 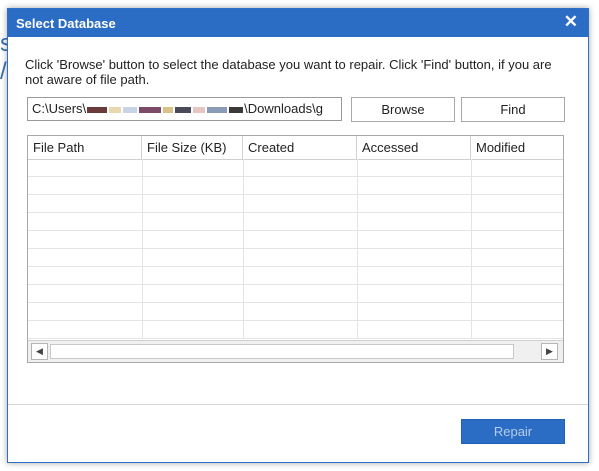 I want to click on path-suffix: \Downloads\g, so click(x=283, y=108).